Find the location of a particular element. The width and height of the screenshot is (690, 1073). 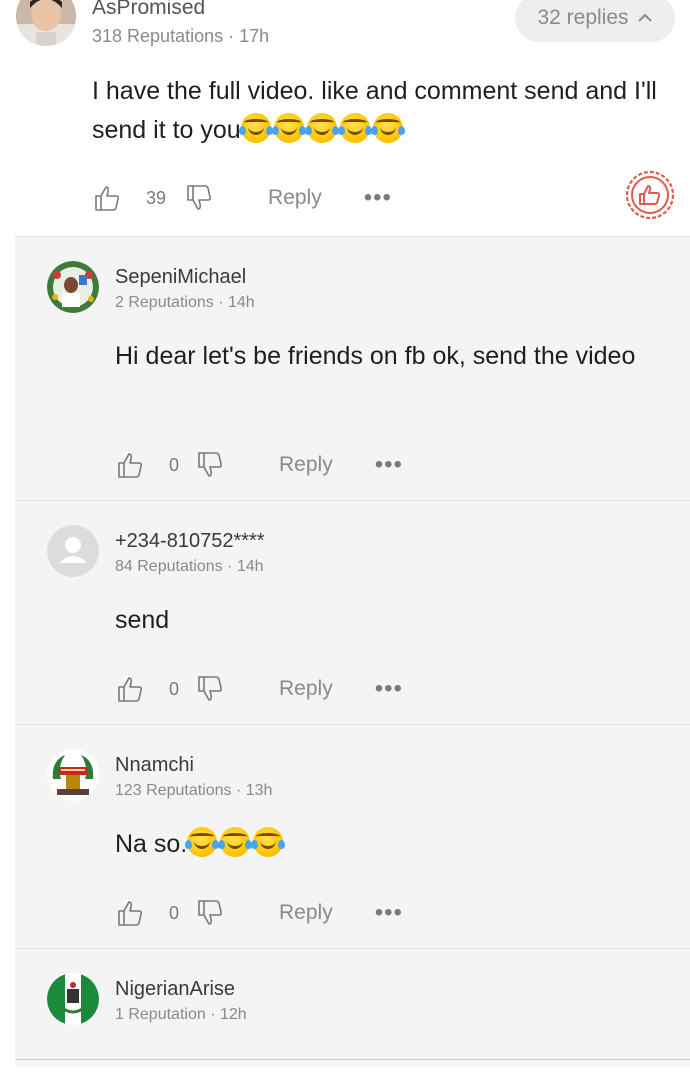

comment-actions: 39 Reply ••• is located at coordinates (242, 198).